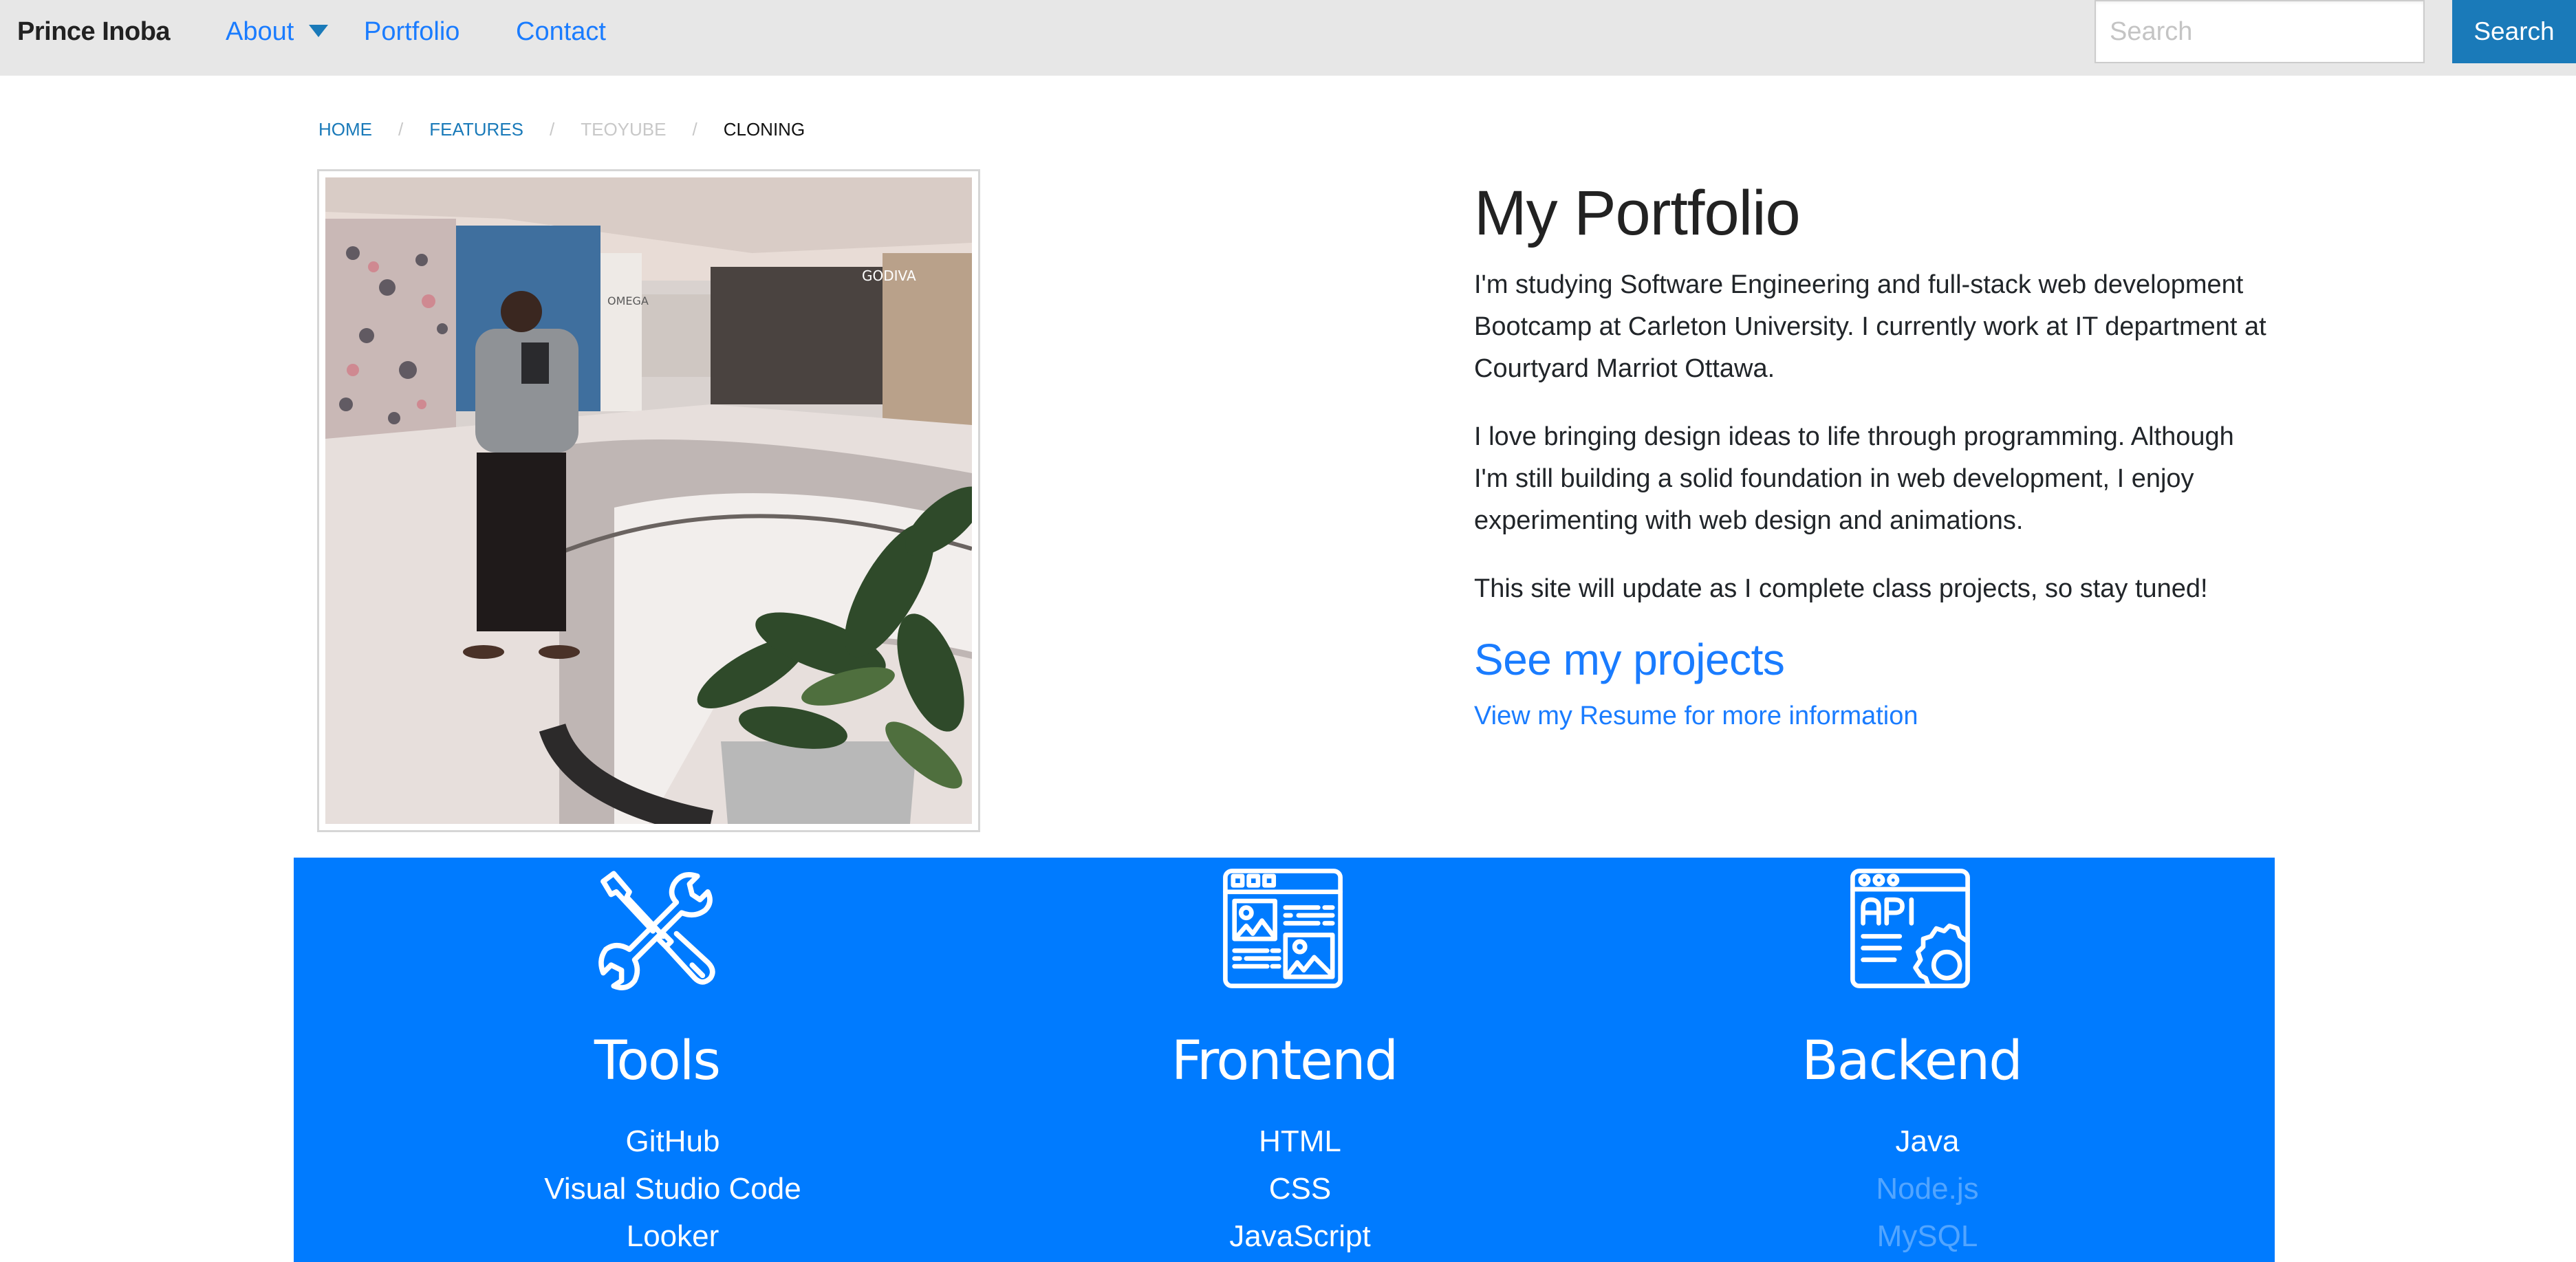 This screenshot has height=1262, width=2576. I want to click on breadcrumb: HOME / FEATURES / TEOYUBE / CLONING, so click(561, 129).